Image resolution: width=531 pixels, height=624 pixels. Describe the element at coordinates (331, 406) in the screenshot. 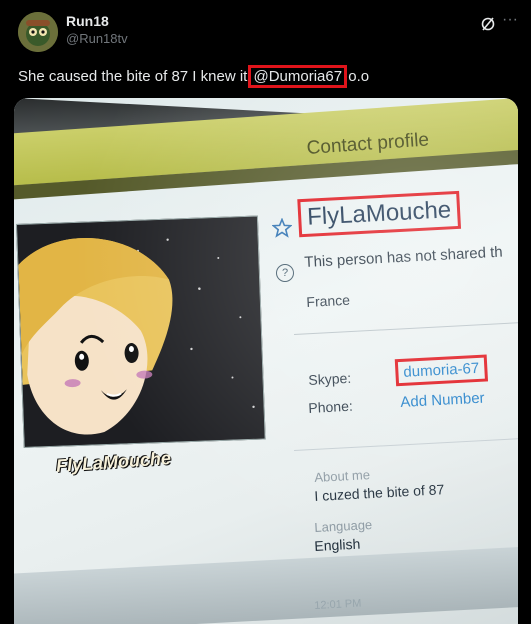

I see `phone-label: Phone:` at that location.